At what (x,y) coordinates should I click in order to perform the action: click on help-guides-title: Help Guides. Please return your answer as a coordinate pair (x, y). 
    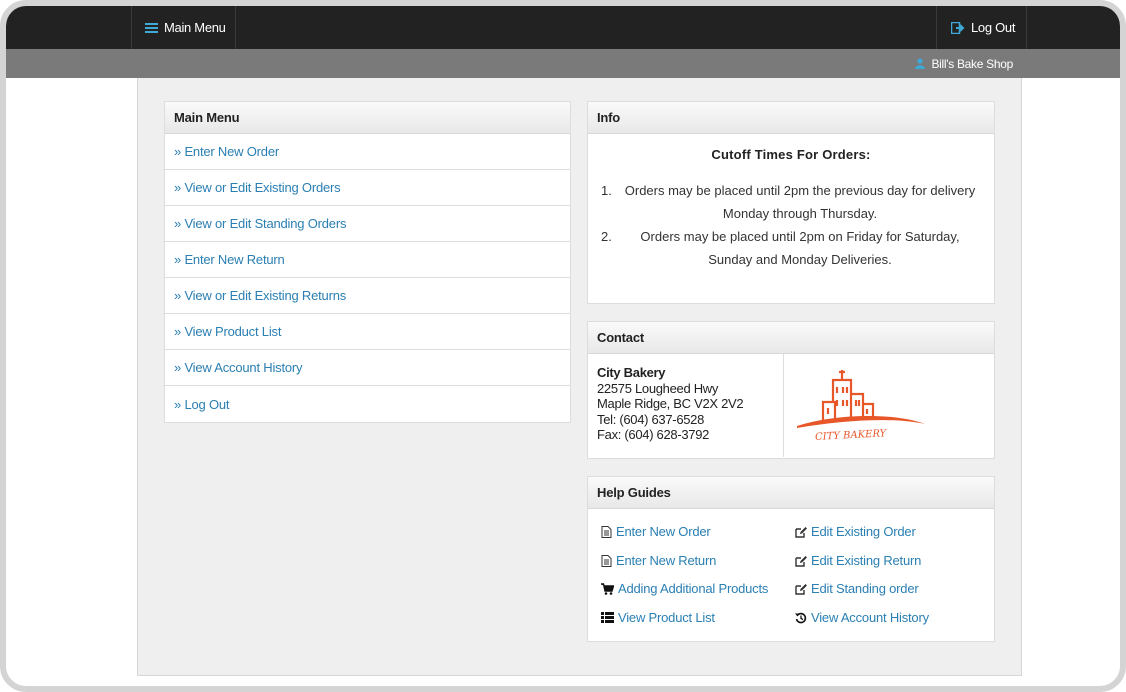
    Looking at the image, I should click on (791, 493).